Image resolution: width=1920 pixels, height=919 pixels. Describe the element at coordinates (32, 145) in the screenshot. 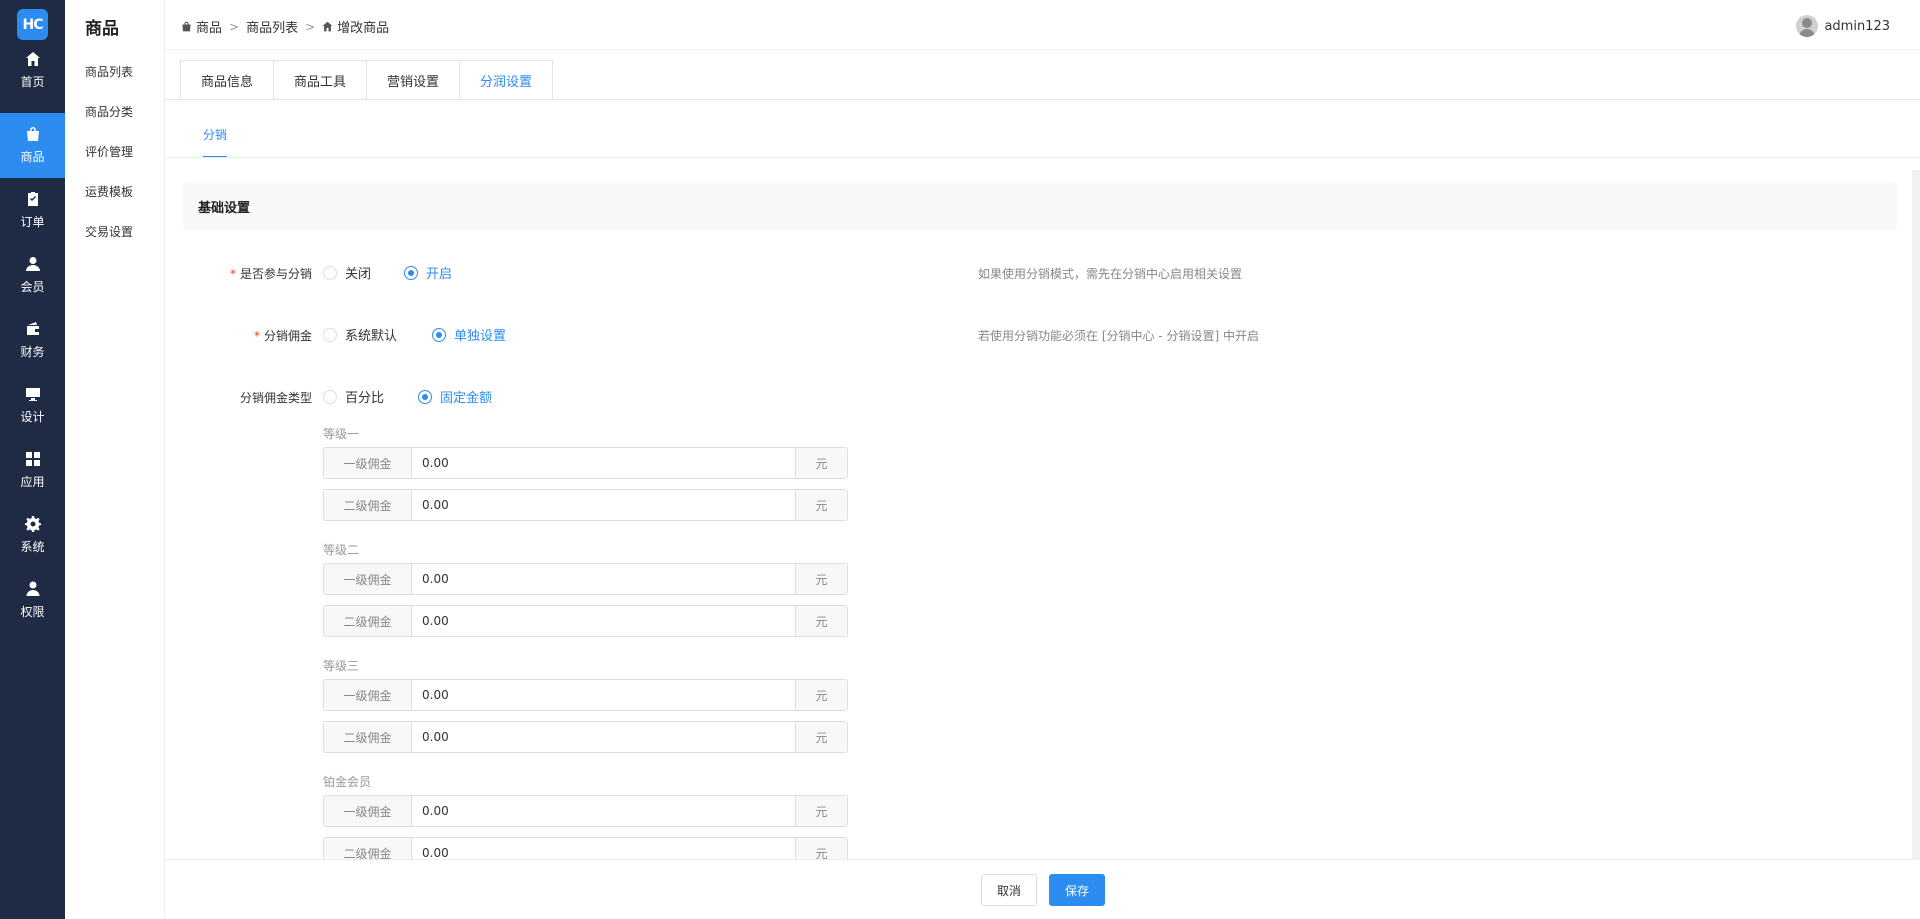

I see `nav-item-goods: 商品` at that location.